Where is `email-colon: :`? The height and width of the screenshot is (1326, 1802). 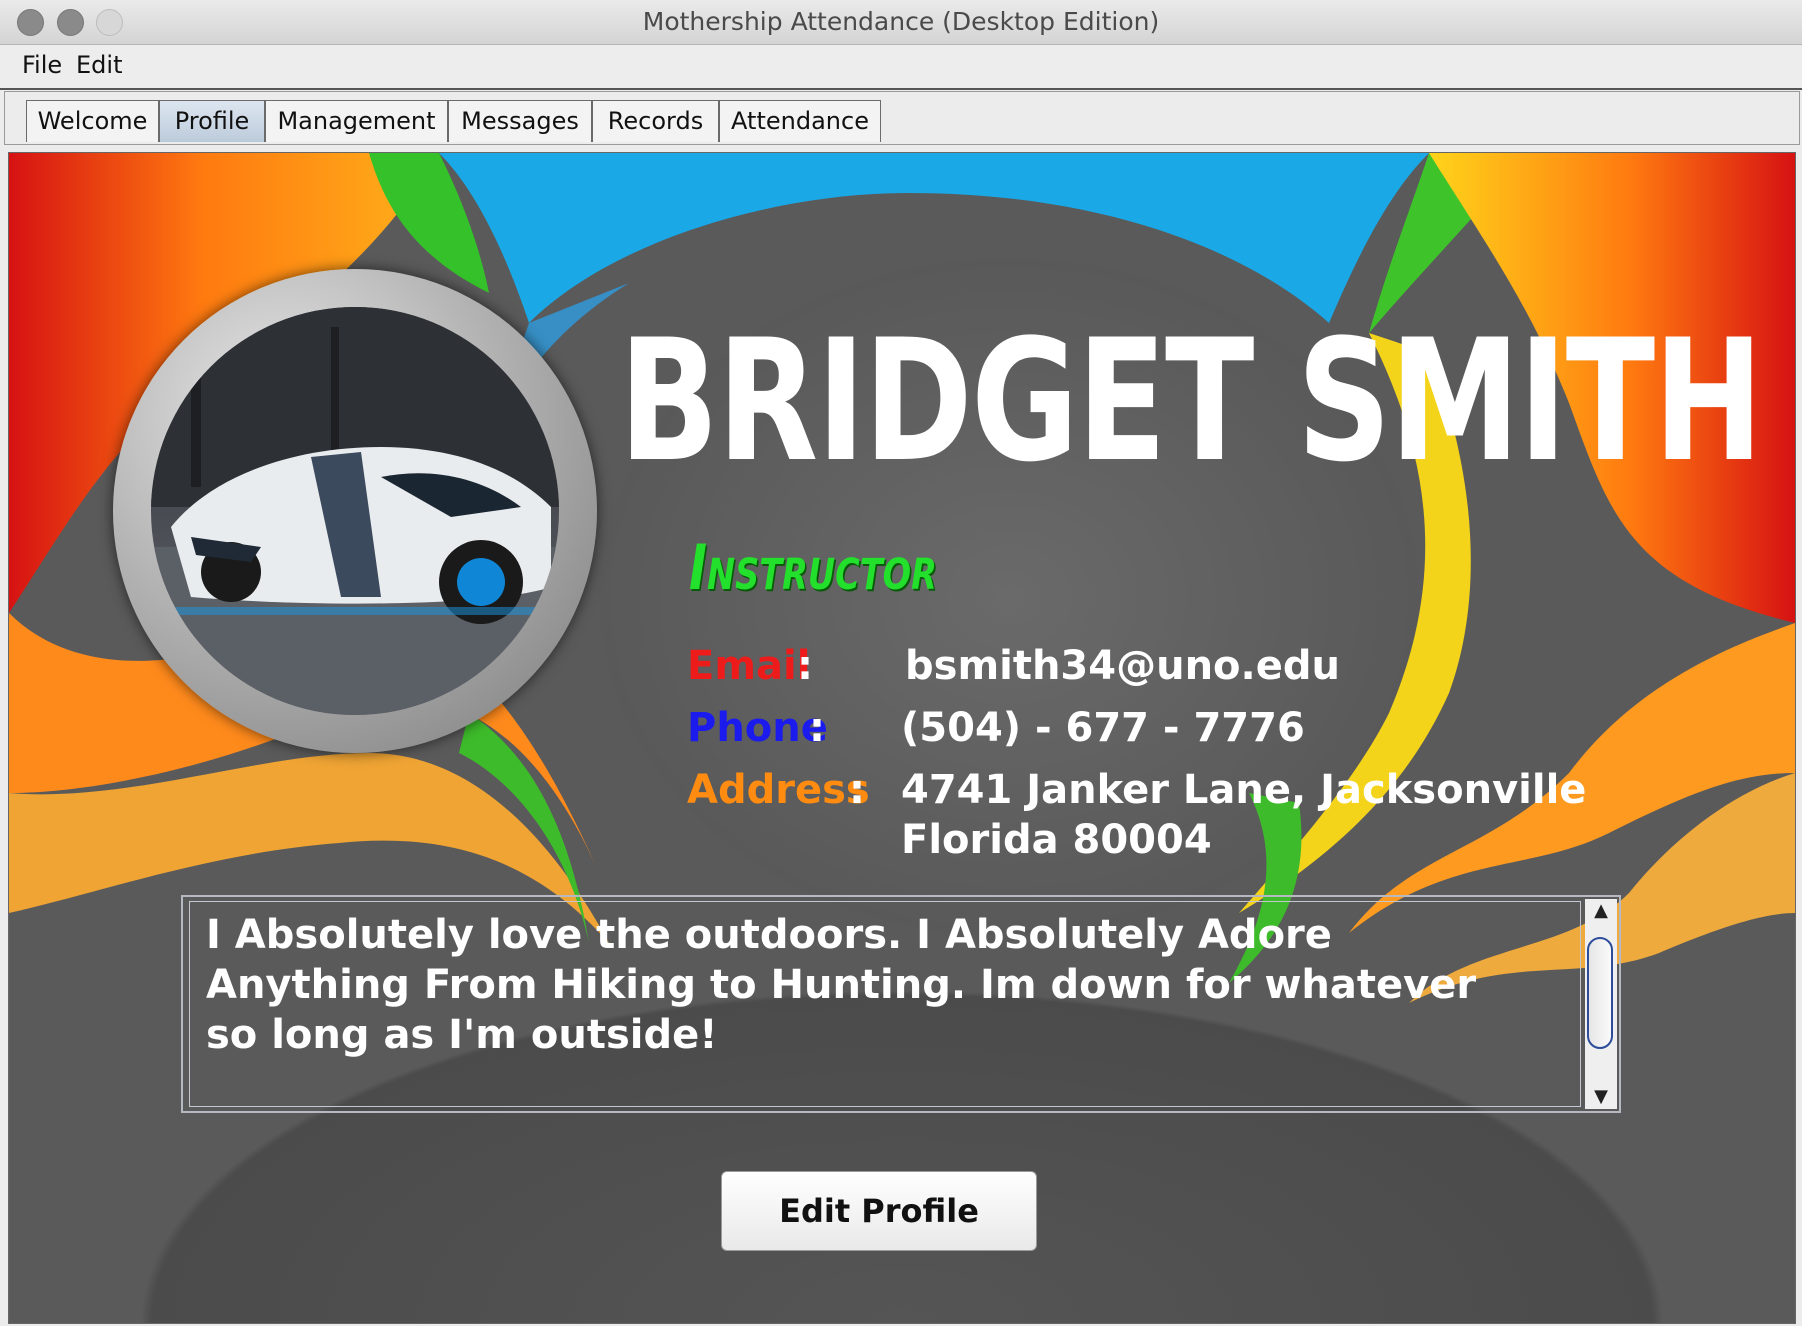 email-colon: : is located at coordinates (805, 666).